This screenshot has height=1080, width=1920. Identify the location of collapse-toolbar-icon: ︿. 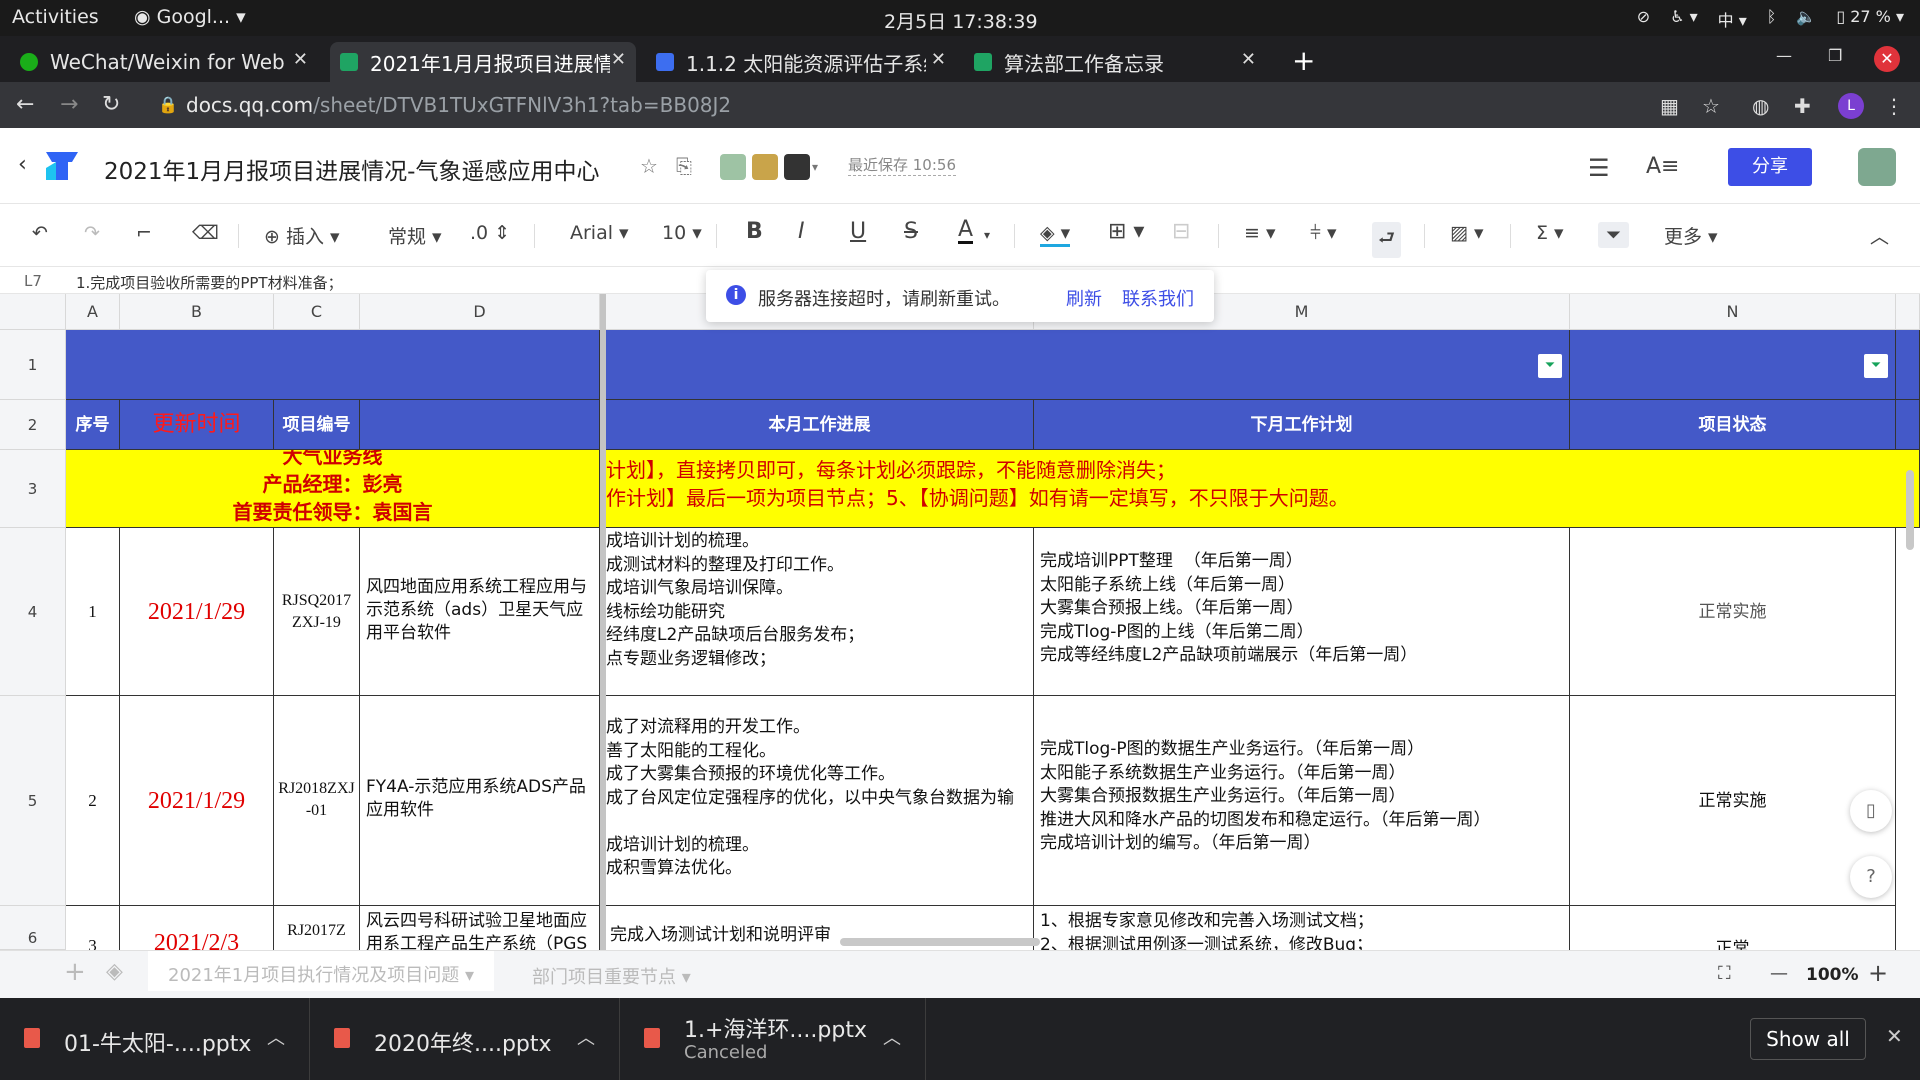
(1879, 235).